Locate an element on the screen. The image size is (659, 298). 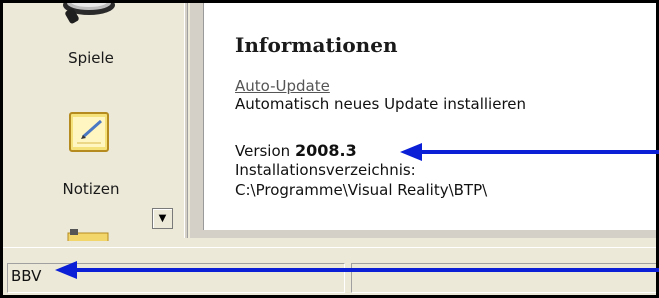
arrow-version-icon is located at coordinates (529, 152).